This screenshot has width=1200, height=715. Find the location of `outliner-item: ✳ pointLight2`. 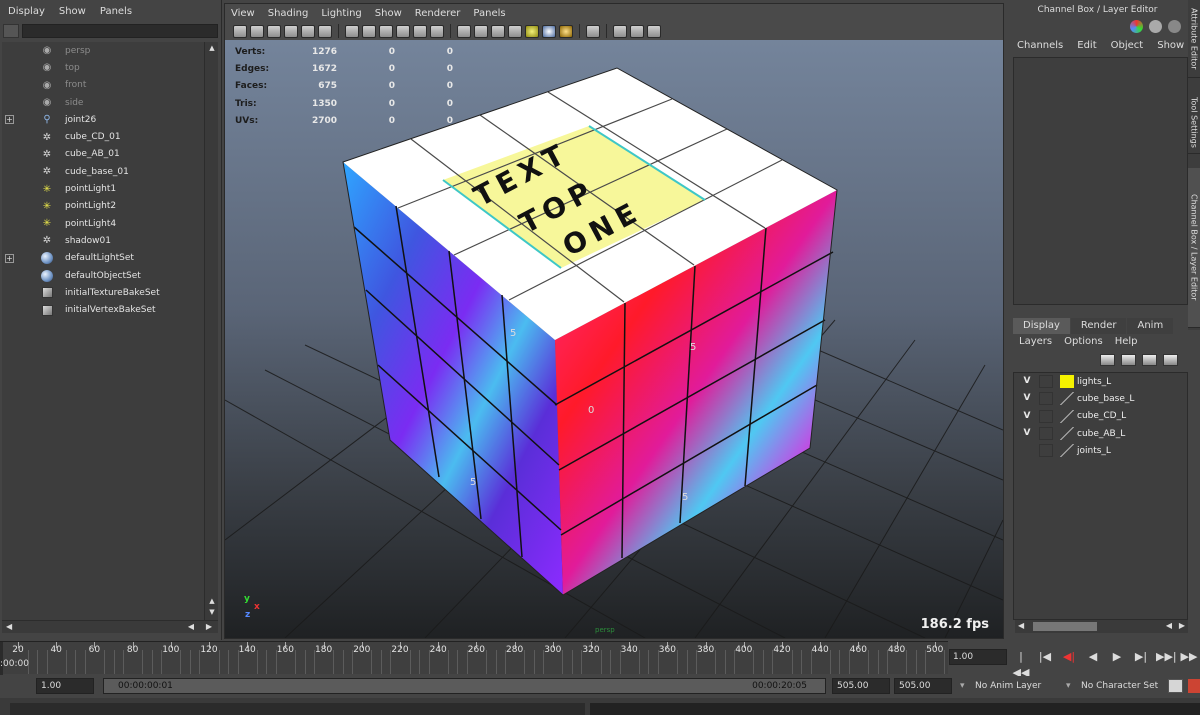

outliner-item: ✳ pointLight2 is located at coordinates (103, 206).